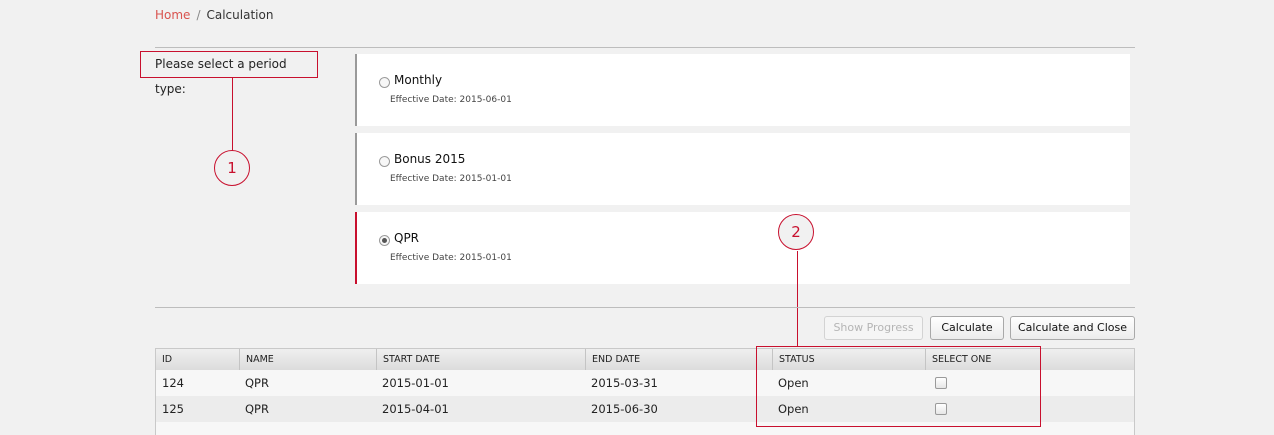 Image resolution: width=1274 pixels, height=435 pixels. What do you see at coordinates (873, 328) in the screenshot?
I see `show-progress-button: Show Progress` at bounding box center [873, 328].